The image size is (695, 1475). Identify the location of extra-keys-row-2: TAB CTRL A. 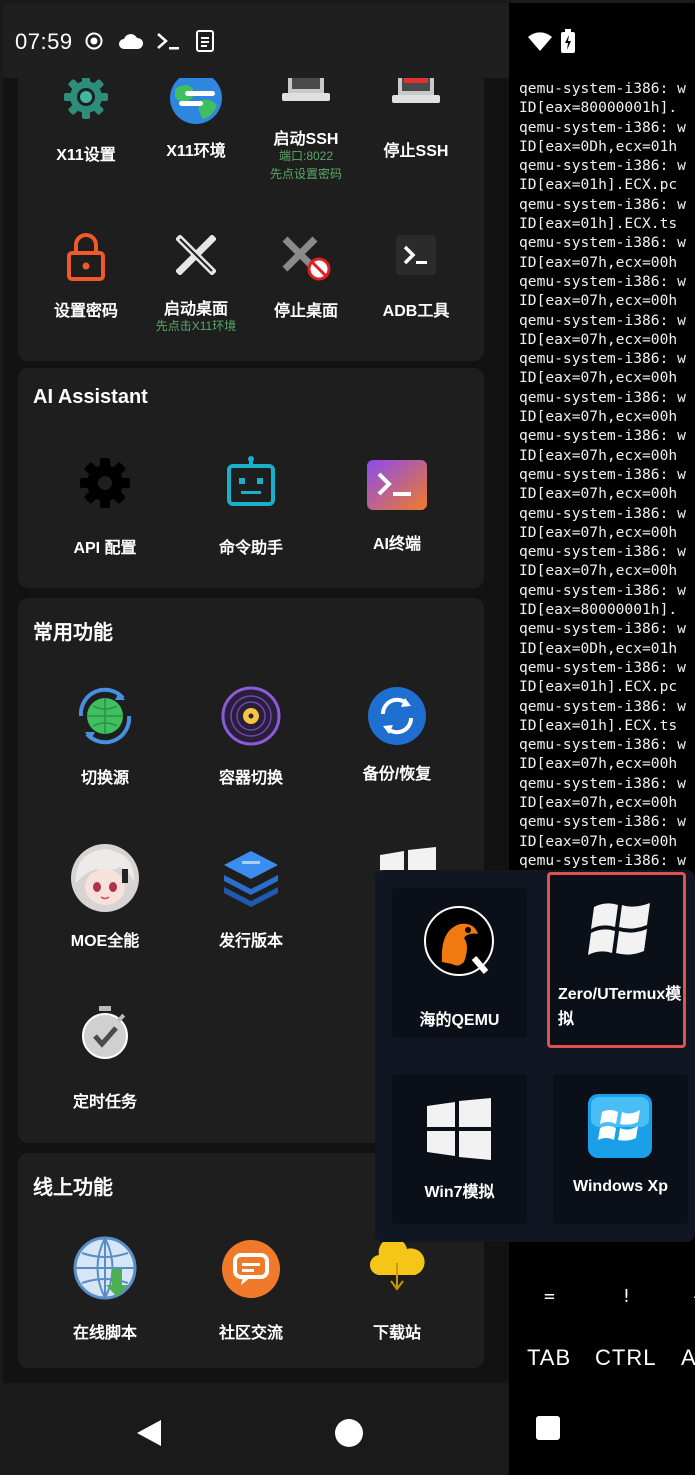
(602, 1361).